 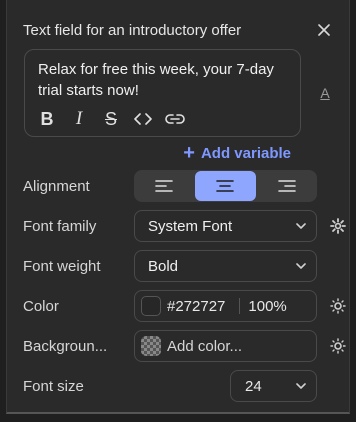 What do you see at coordinates (47, 119) in the screenshot?
I see `bold-button: B` at bounding box center [47, 119].